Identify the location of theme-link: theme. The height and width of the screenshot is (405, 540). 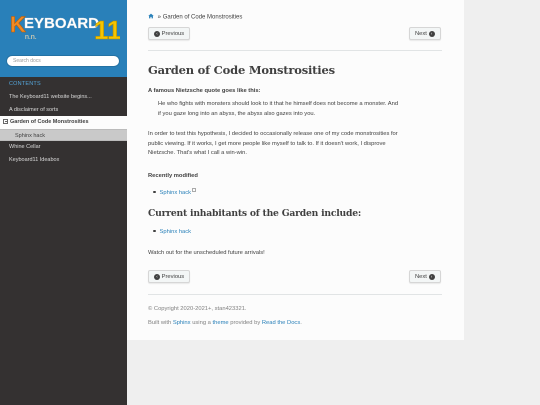
(221, 323).